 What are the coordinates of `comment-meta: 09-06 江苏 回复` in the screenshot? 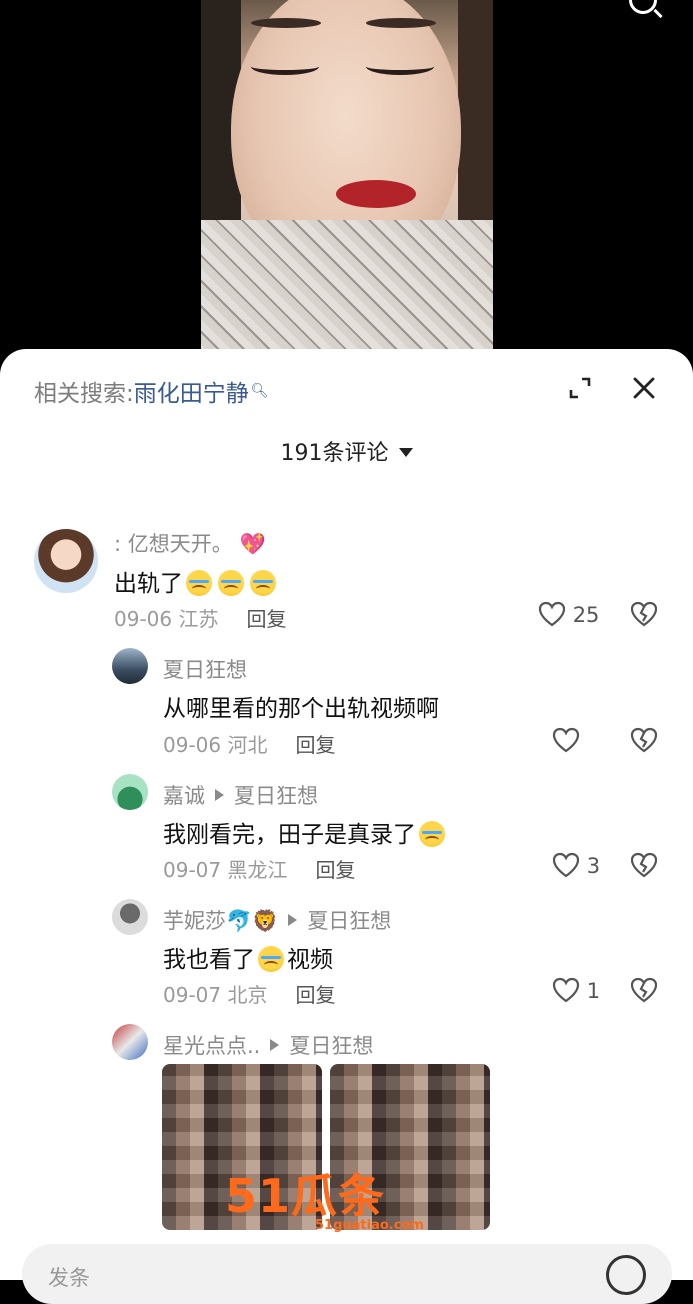 It's located at (200, 617).